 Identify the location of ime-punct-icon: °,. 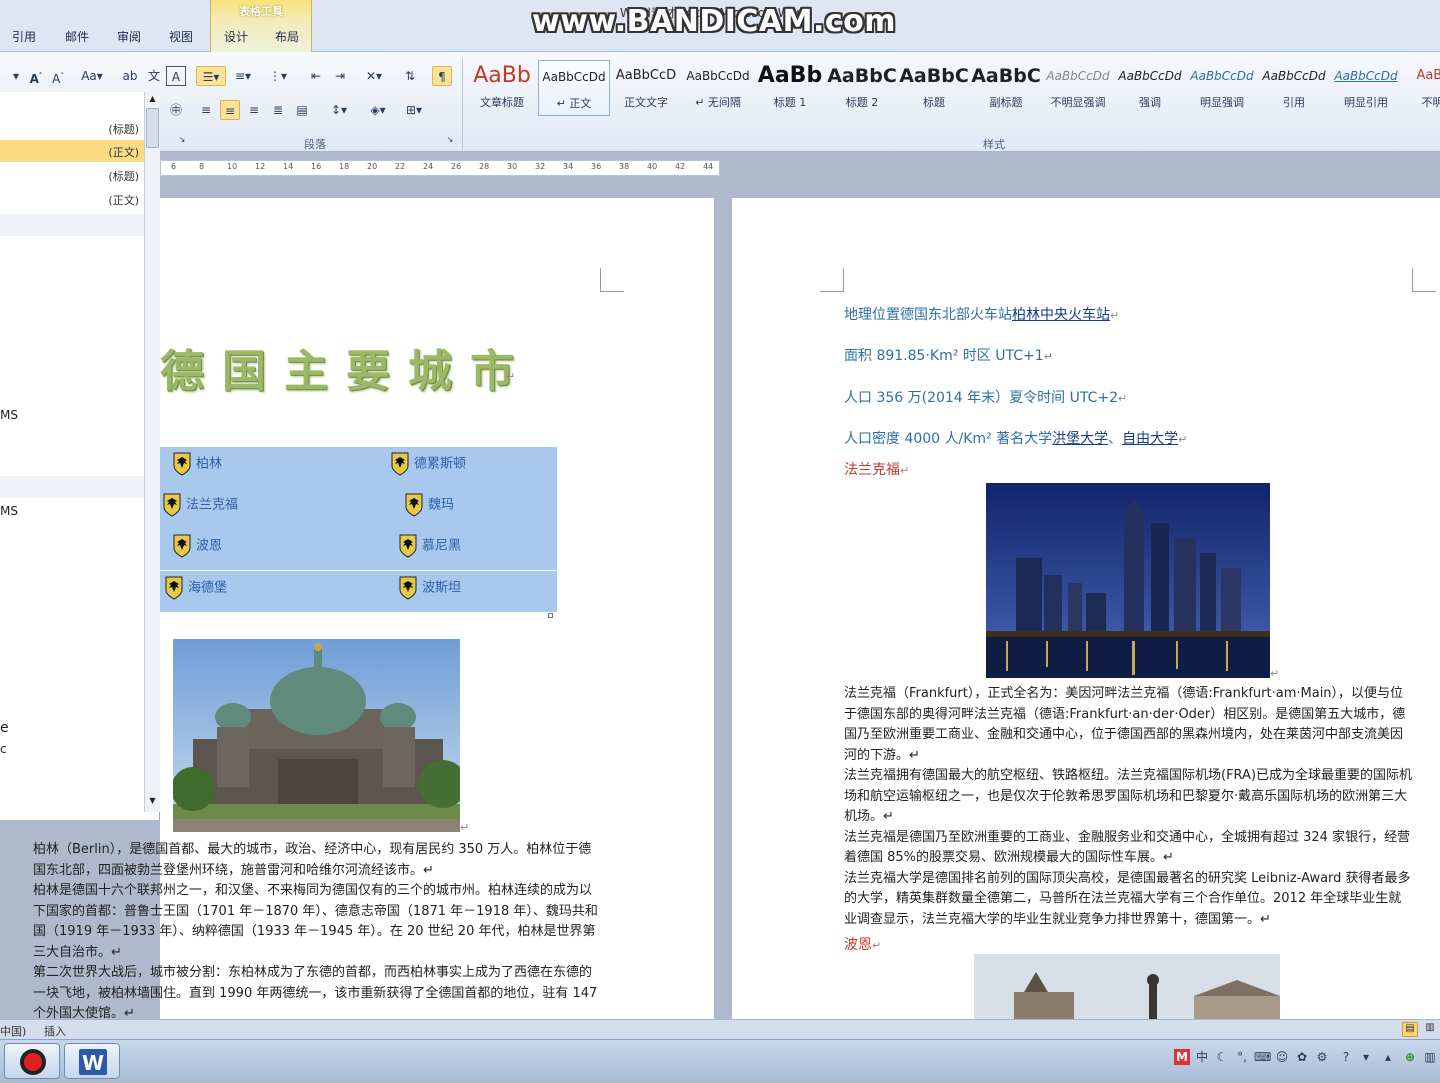
(1242, 1057).